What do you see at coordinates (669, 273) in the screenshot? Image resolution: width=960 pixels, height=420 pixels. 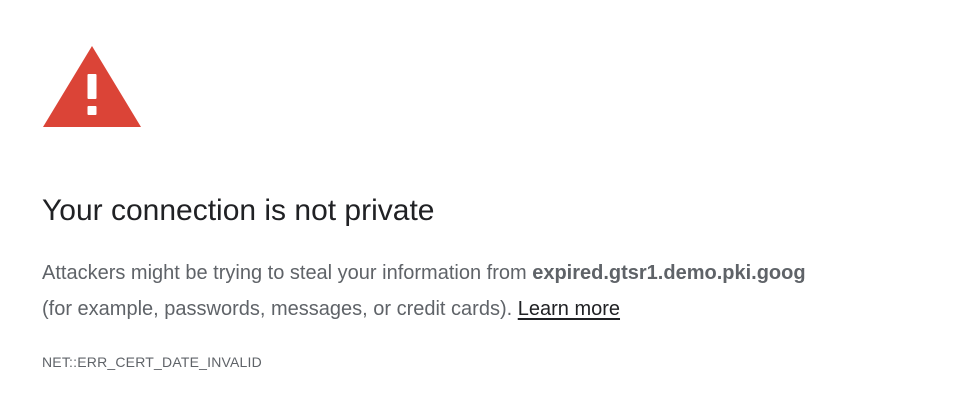 I see `hostname: expired.gtsr1.demo.pki.goog` at bounding box center [669, 273].